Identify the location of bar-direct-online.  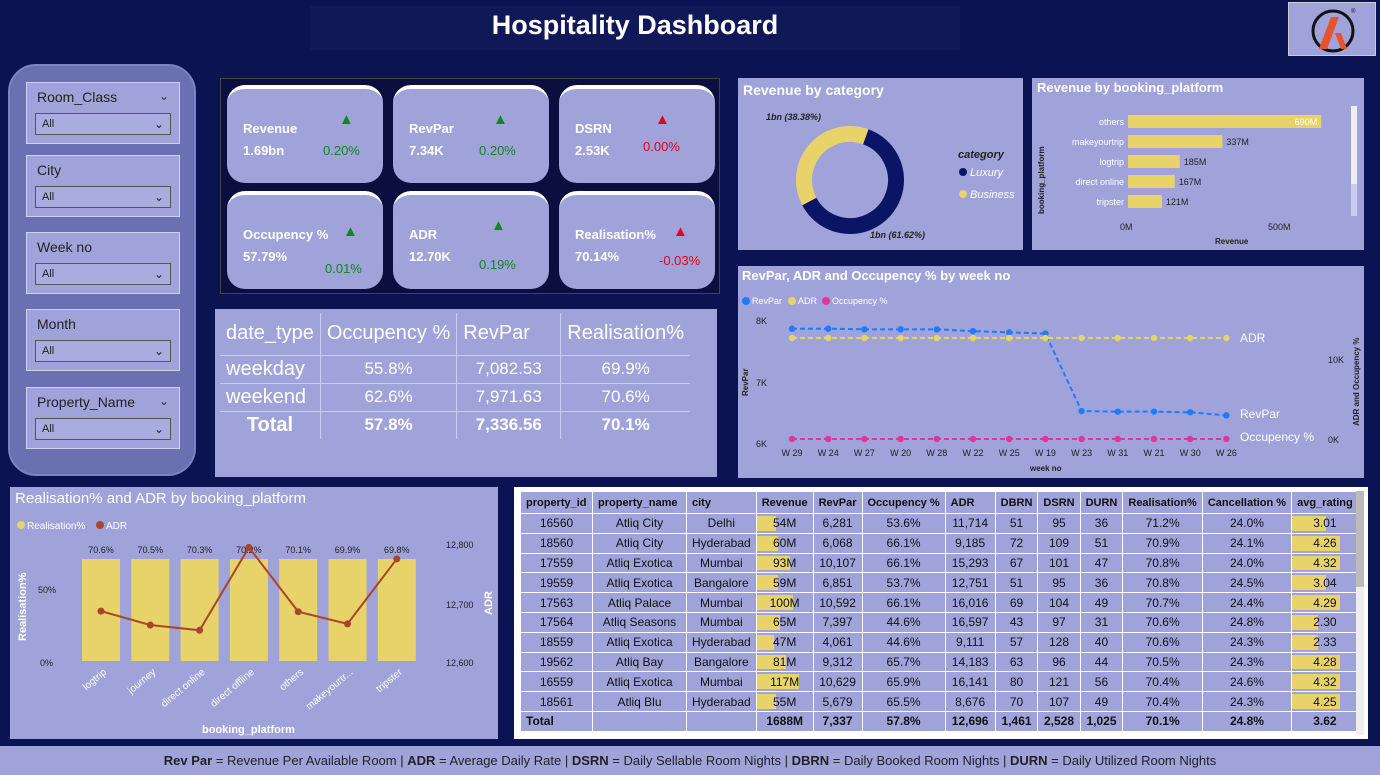
(1151, 181).